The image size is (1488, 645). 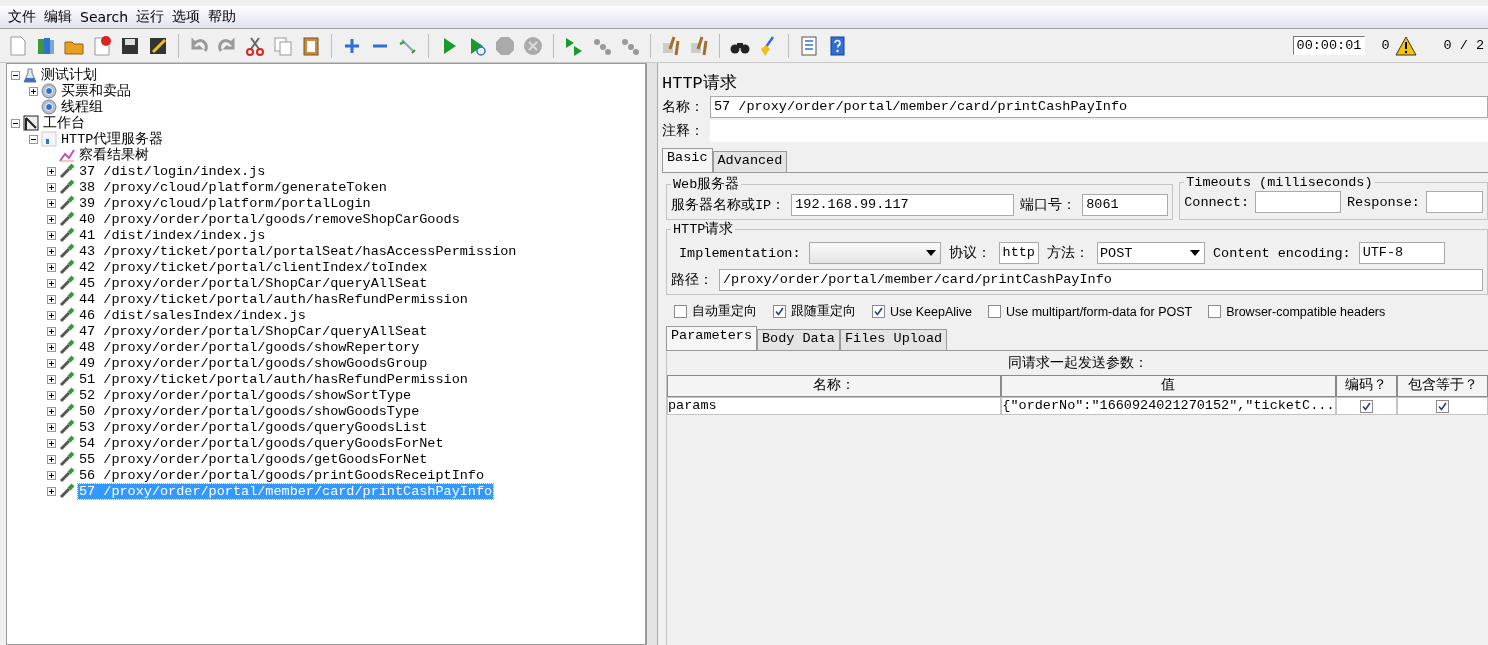 What do you see at coordinates (1366, 386) in the screenshot?
I see `column-header: 编码？` at bounding box center [1366, 386].